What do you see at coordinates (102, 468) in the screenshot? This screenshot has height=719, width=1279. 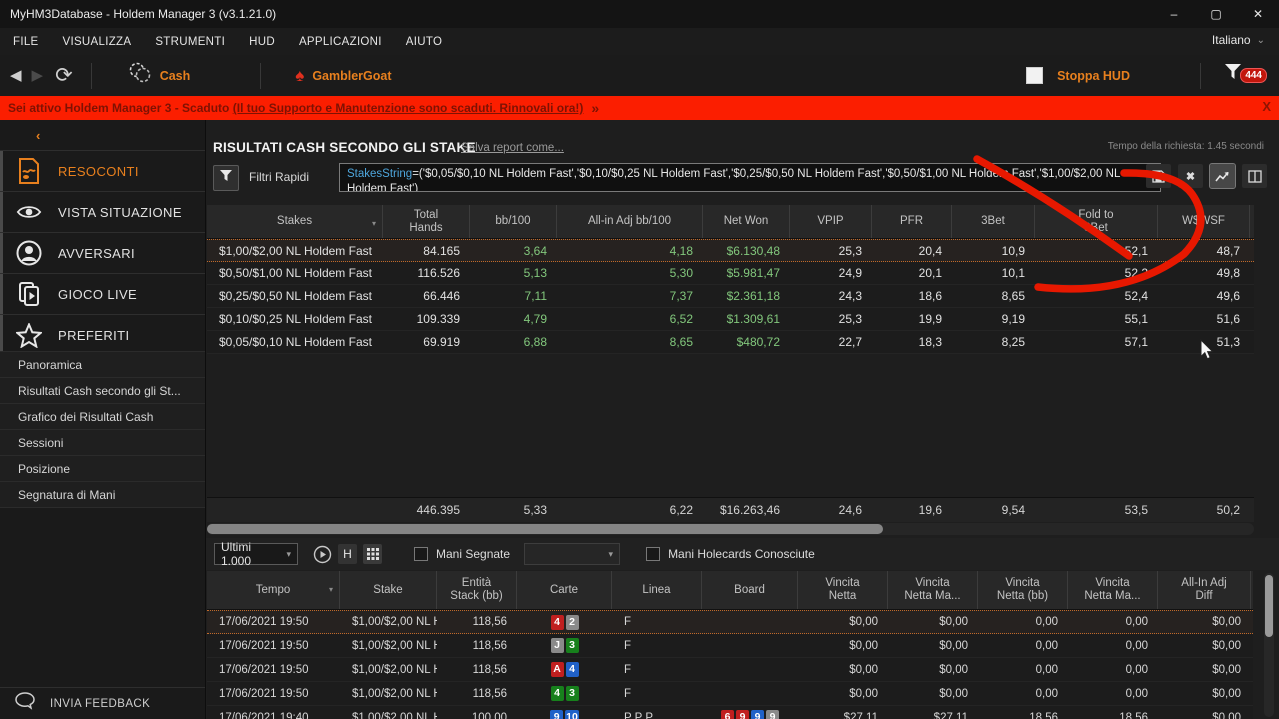 I see `report-item-posizione: Posizione` at bounding box center [102, 468].